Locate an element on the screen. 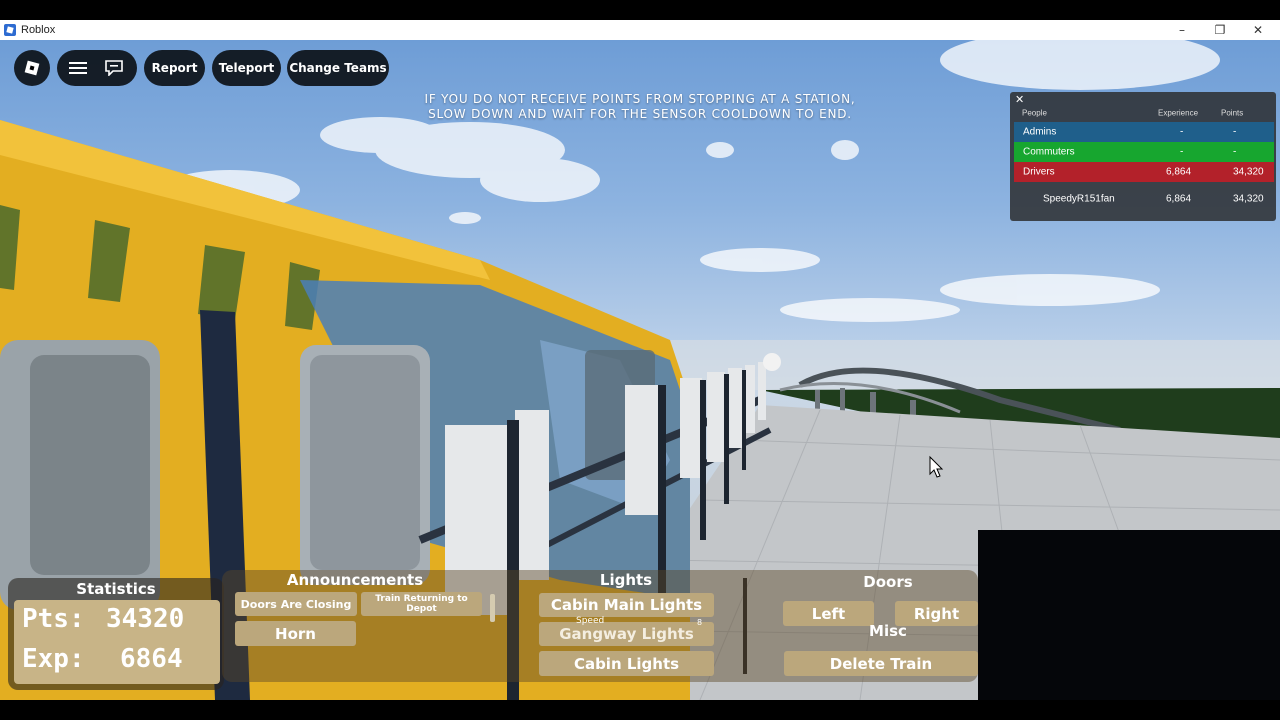 The height and width of the screenshot is (720, 1280). statistics-title: Statistics is located at coordinates (116, 589).